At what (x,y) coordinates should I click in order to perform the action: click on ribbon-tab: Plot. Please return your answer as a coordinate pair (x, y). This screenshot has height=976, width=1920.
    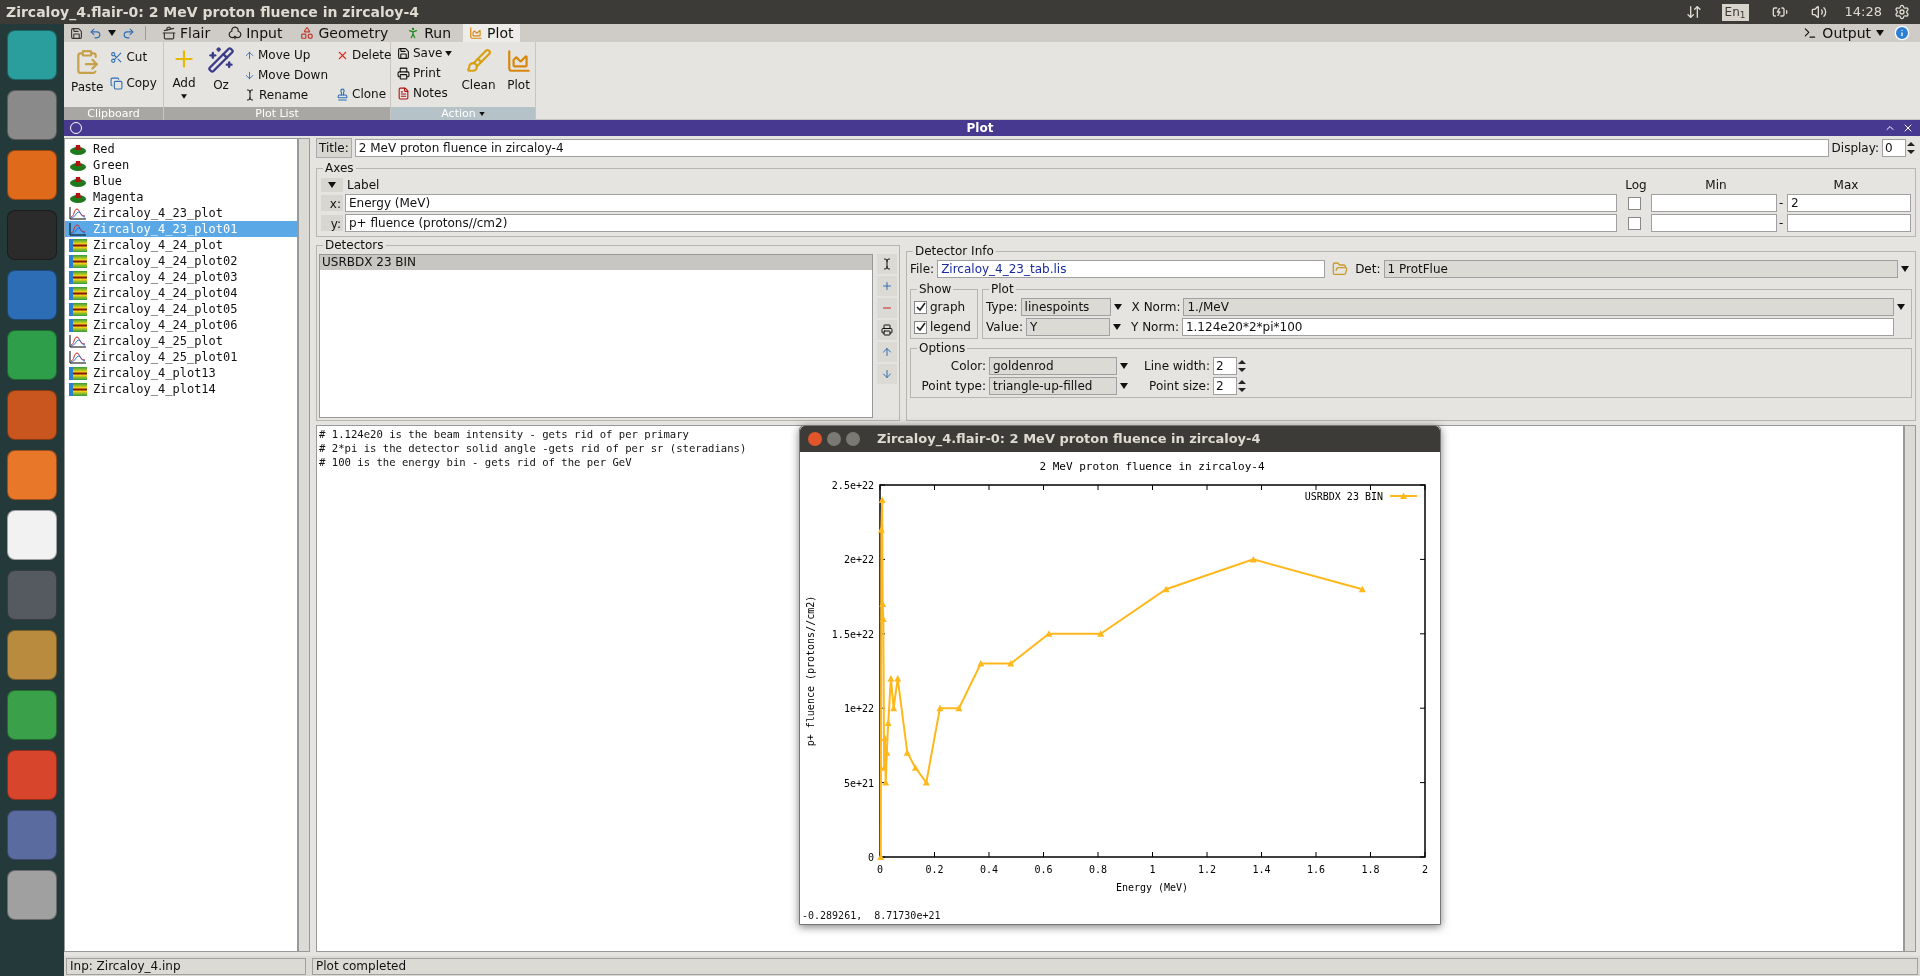
    Looking at the image, I should click on (491, 33).